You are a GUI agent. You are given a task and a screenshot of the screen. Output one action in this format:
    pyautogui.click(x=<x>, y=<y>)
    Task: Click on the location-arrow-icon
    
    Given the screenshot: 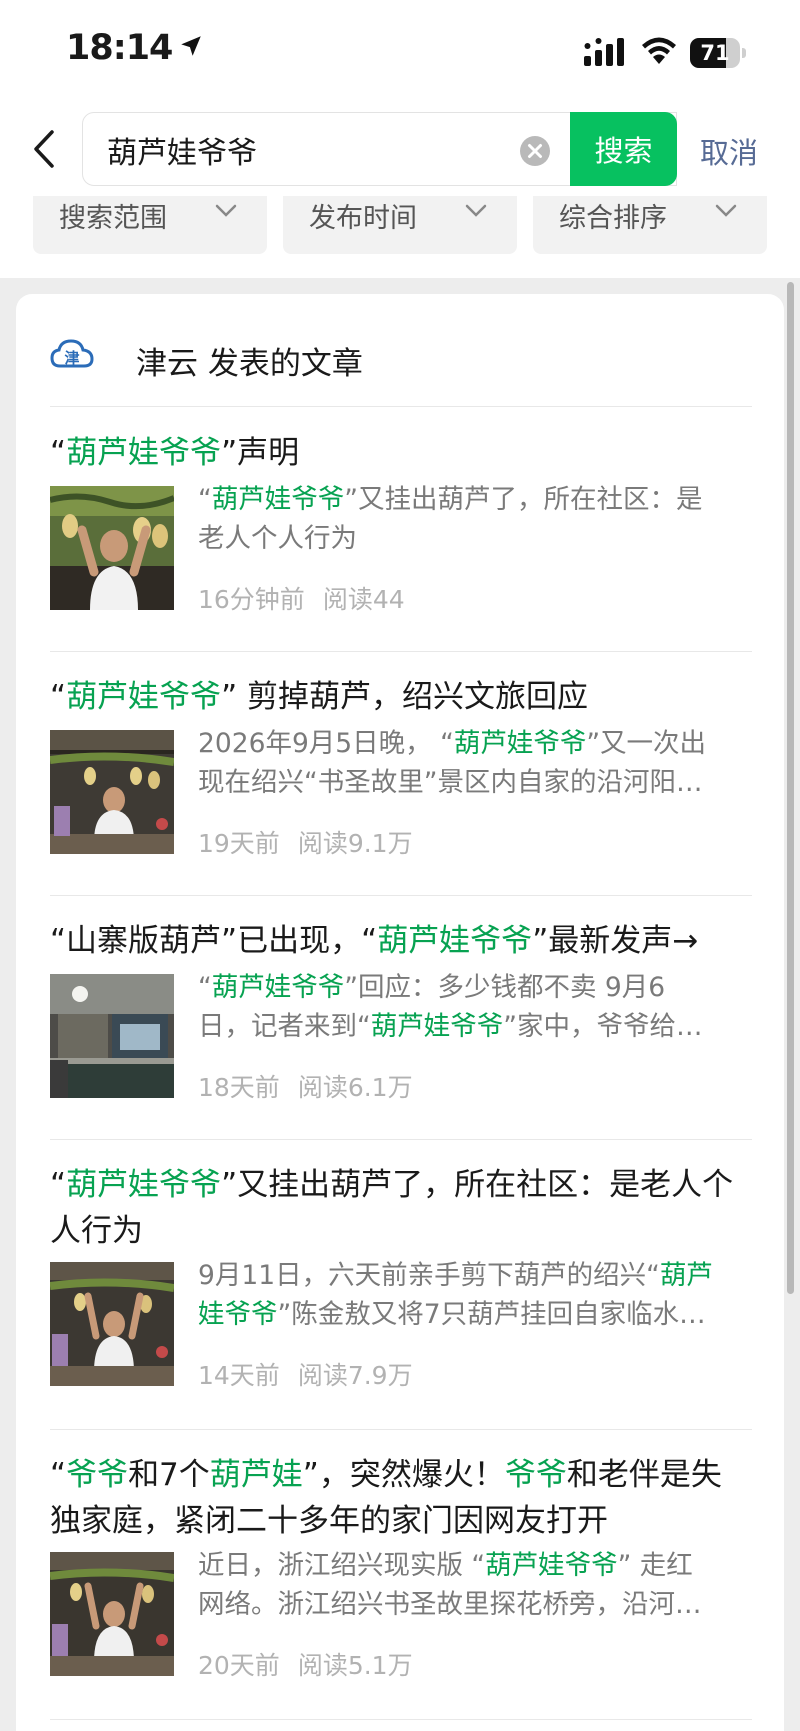 What is the action you would take?
    pyautogui.click(x=191, y=46)
    